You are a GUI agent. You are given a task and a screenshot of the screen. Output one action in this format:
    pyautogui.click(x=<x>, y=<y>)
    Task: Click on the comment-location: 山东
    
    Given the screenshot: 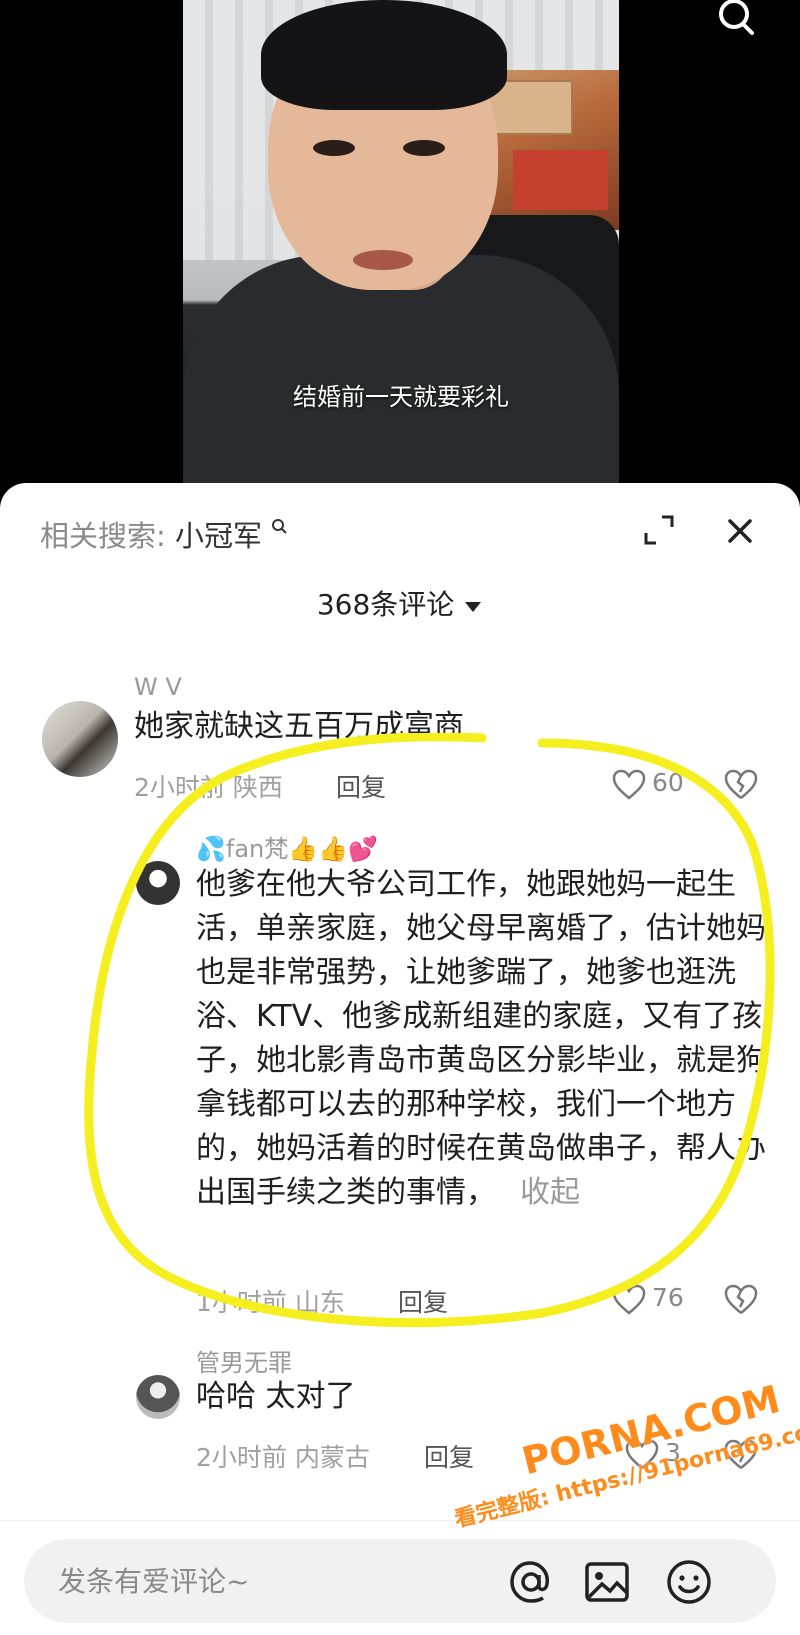 What is the action you would take?
    pyautogui.click(x=319, y=1302)
    